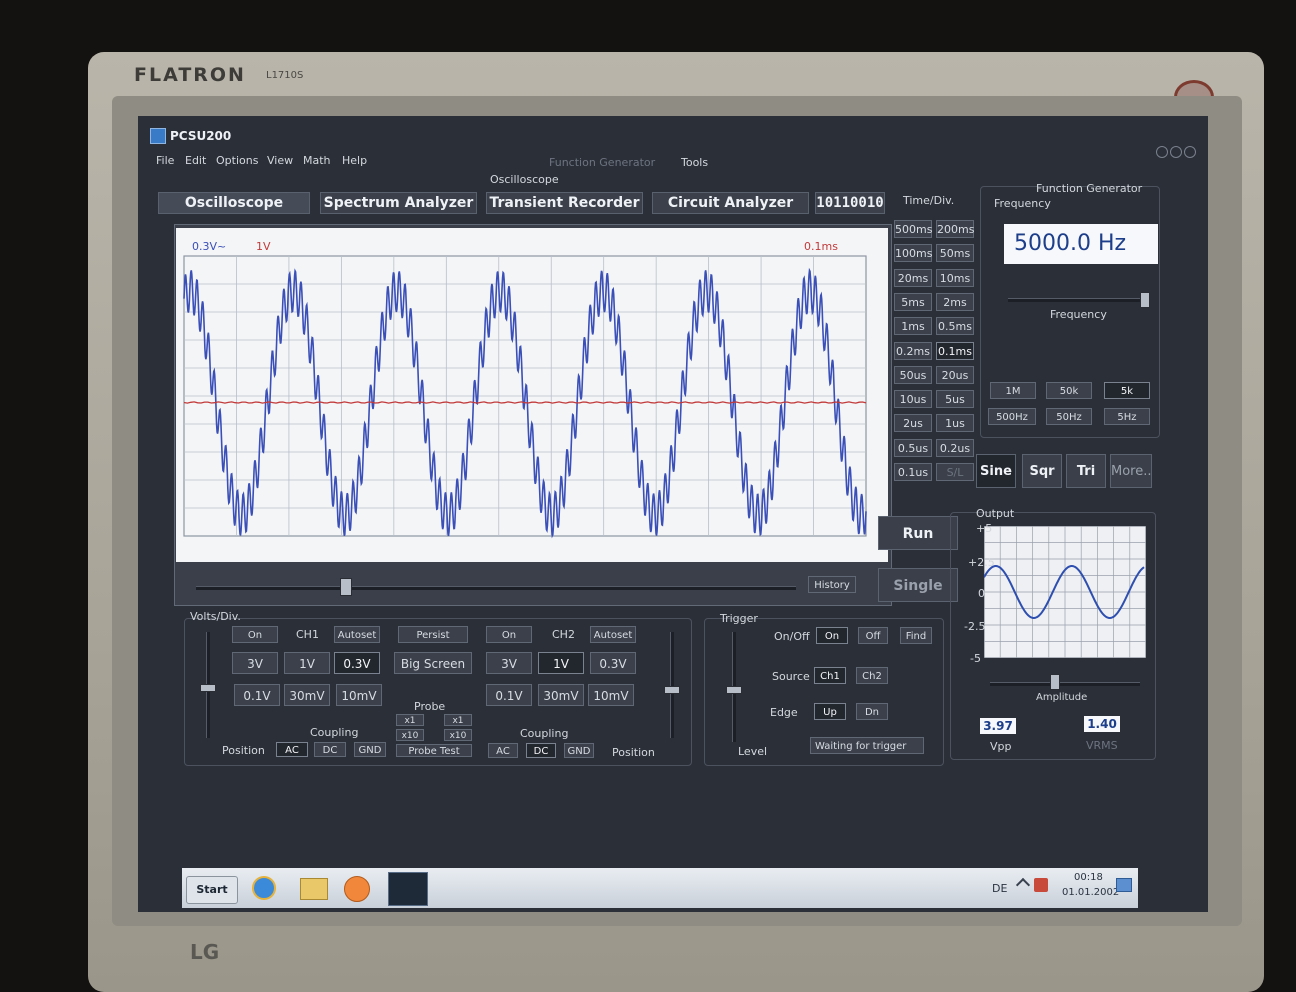 The height and width of the screenshot is (992, 1296). I want to click on probe-test-button: Probe Test, so click(434, 750).